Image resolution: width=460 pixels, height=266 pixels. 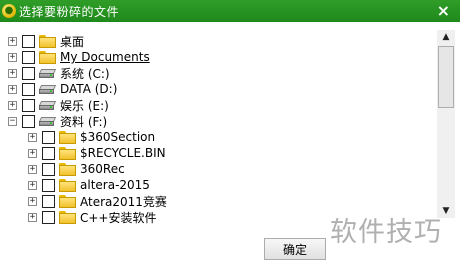 What do you see at coordinates (88, 89) in the screenshot?
I see `tree-item-label: DATA (D:)` at bounding box center [88, 89].